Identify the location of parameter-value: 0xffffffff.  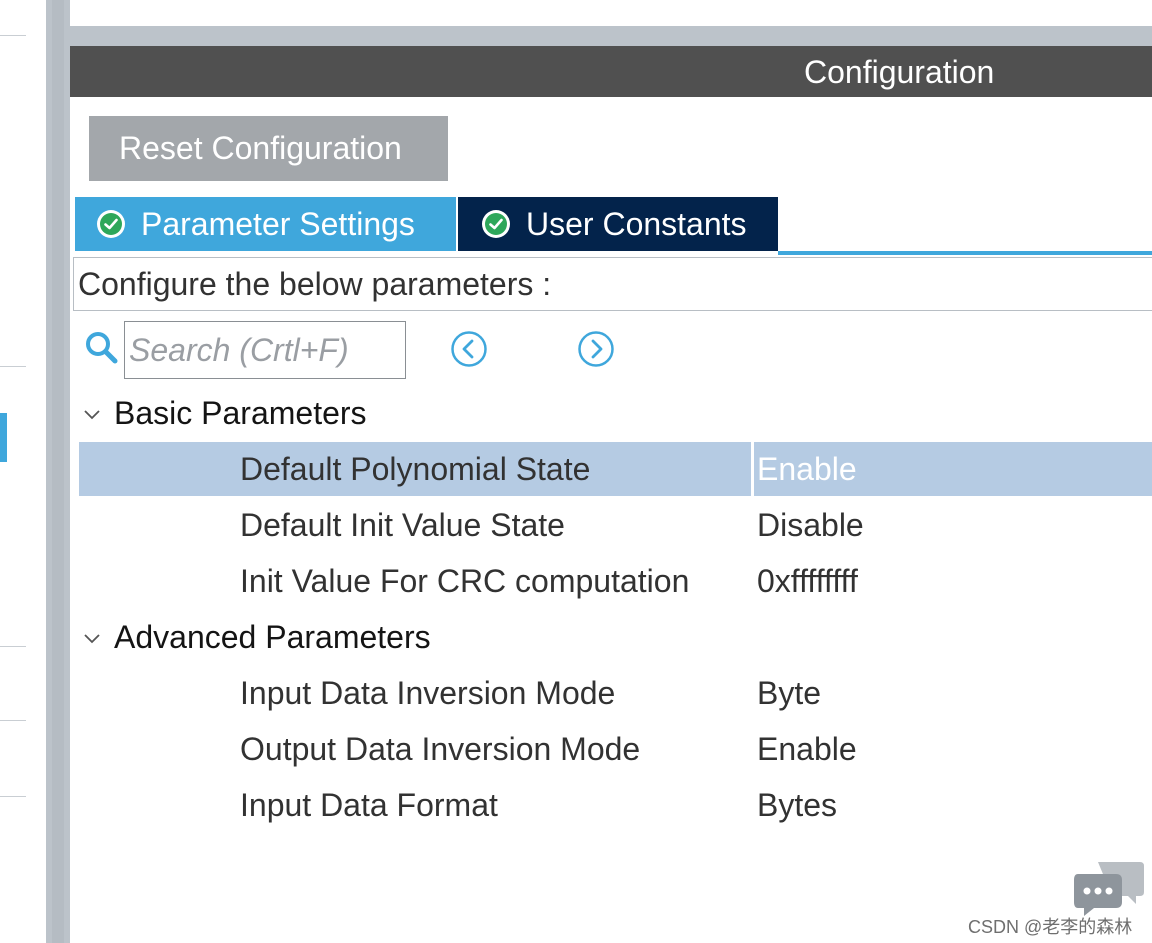
(807, 581).